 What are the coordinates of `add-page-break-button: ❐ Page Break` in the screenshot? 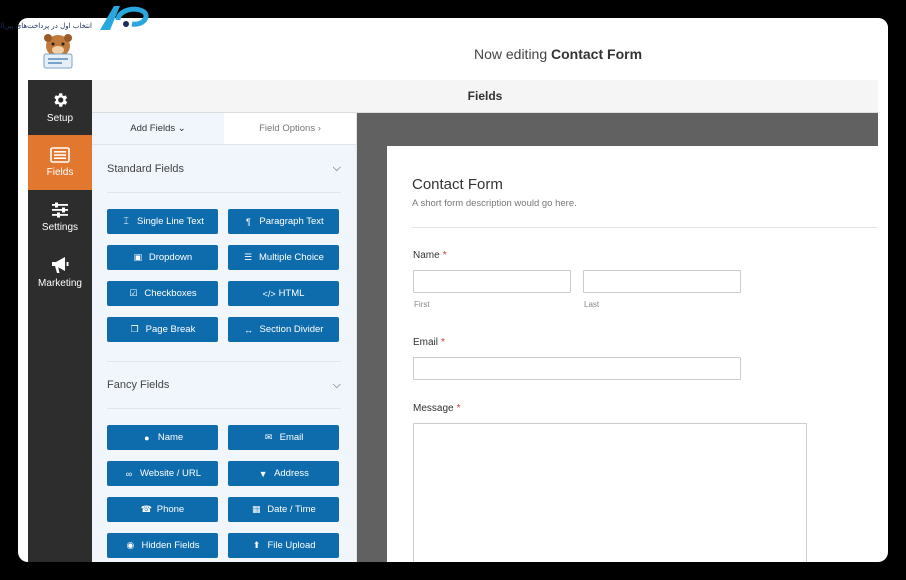 It's located at (162, 329).